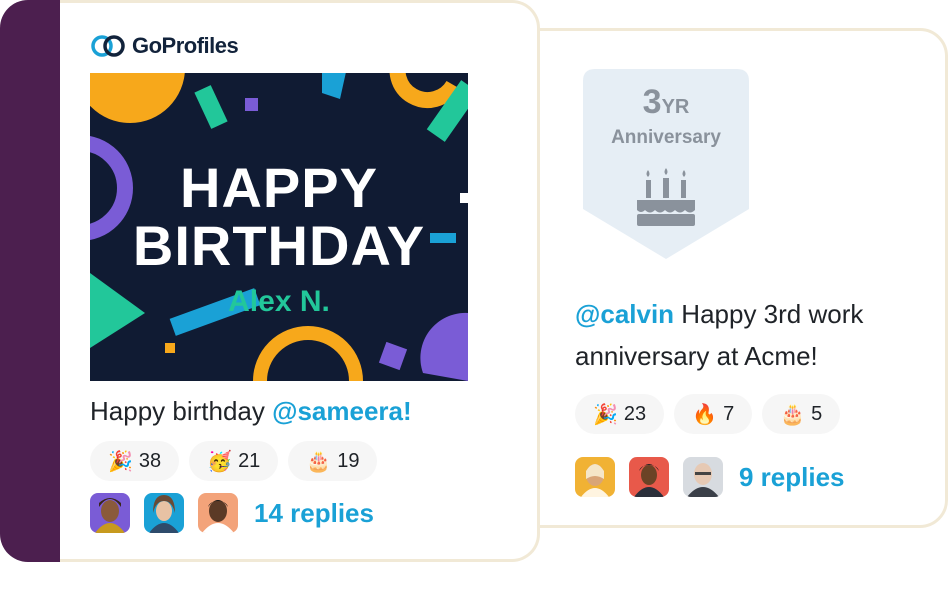 Image resolution: width=952 pixels, height=592 pixels. What do you see at coordinates (792, 477) in the screenshot?
I see `replies-link: 9 replies` at bounding box center [792, 477].